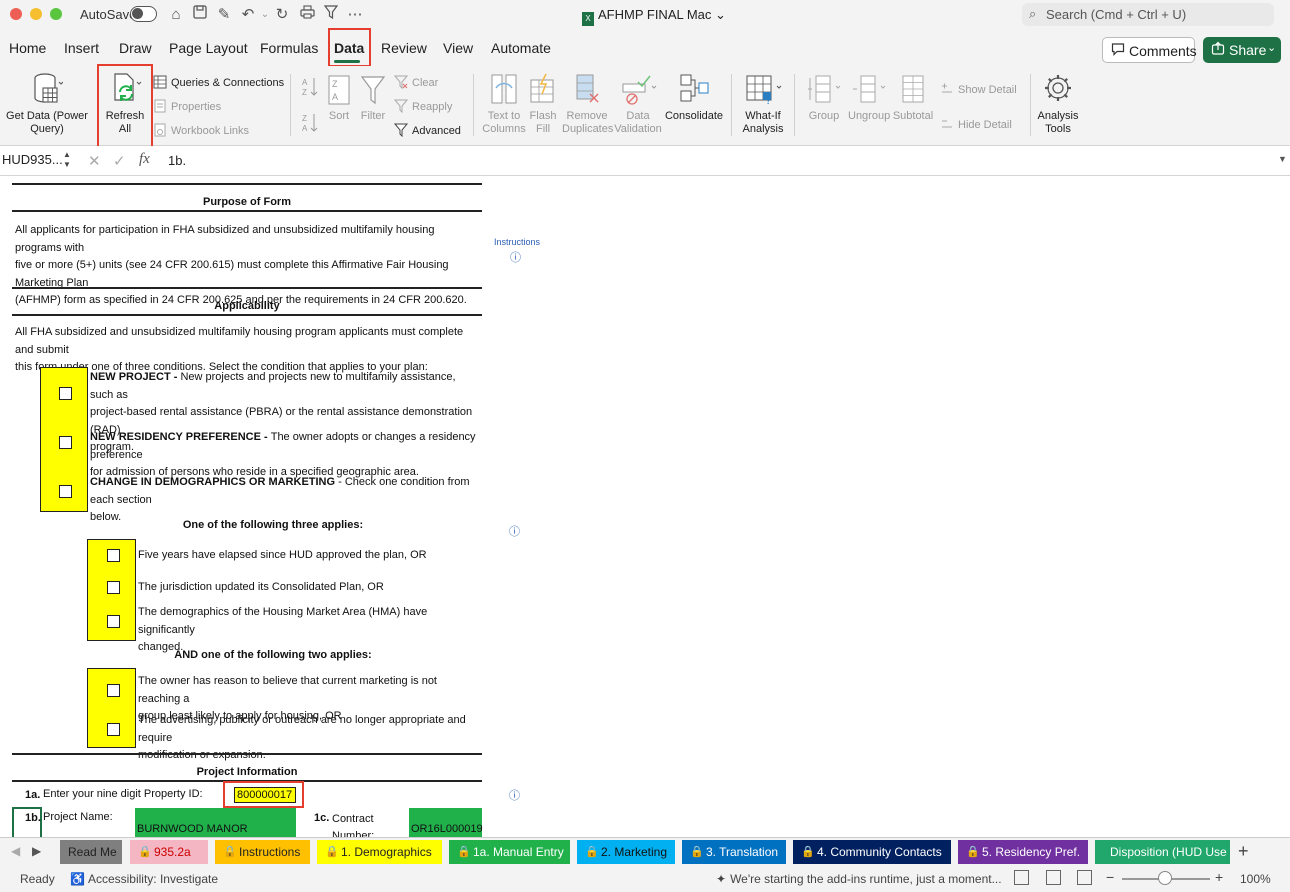 The image size is (1290, 892). I want to click on marketing-not-reaching-checkbox, so click(113, 690).